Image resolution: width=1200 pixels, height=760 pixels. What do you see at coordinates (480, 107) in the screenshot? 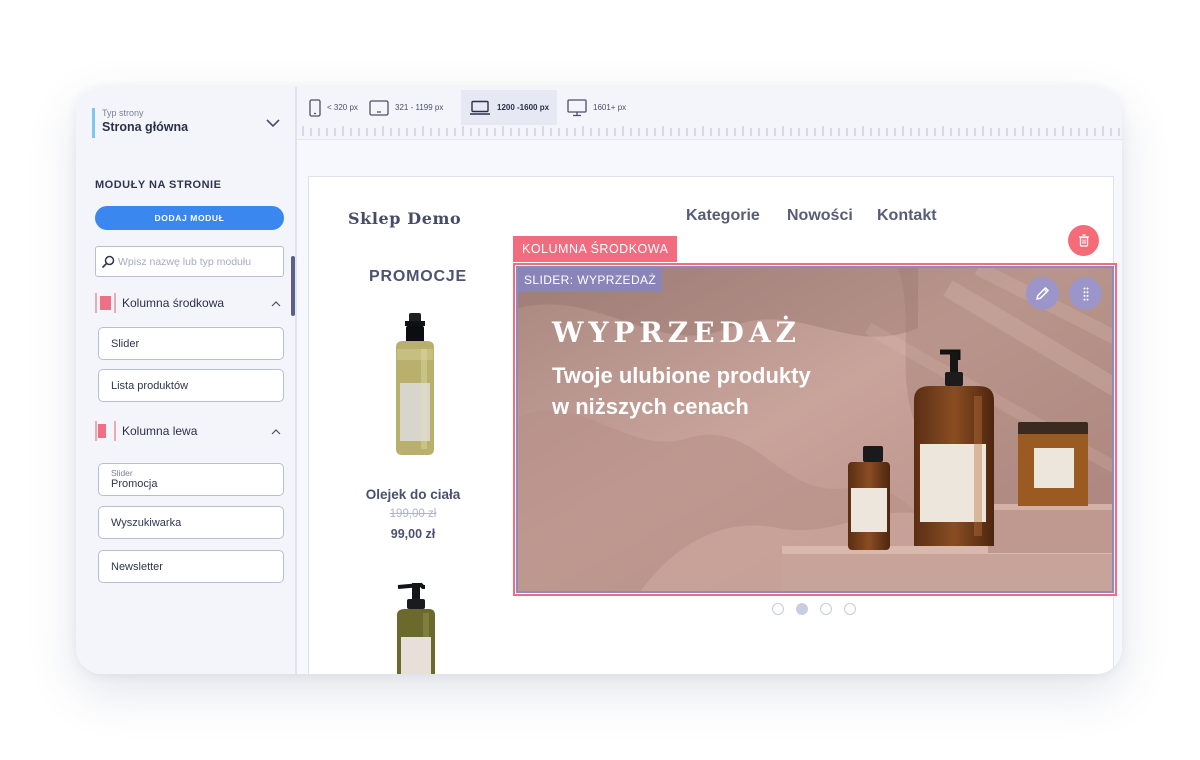
I see `laptop-icon` at bounding box center [480, 107].